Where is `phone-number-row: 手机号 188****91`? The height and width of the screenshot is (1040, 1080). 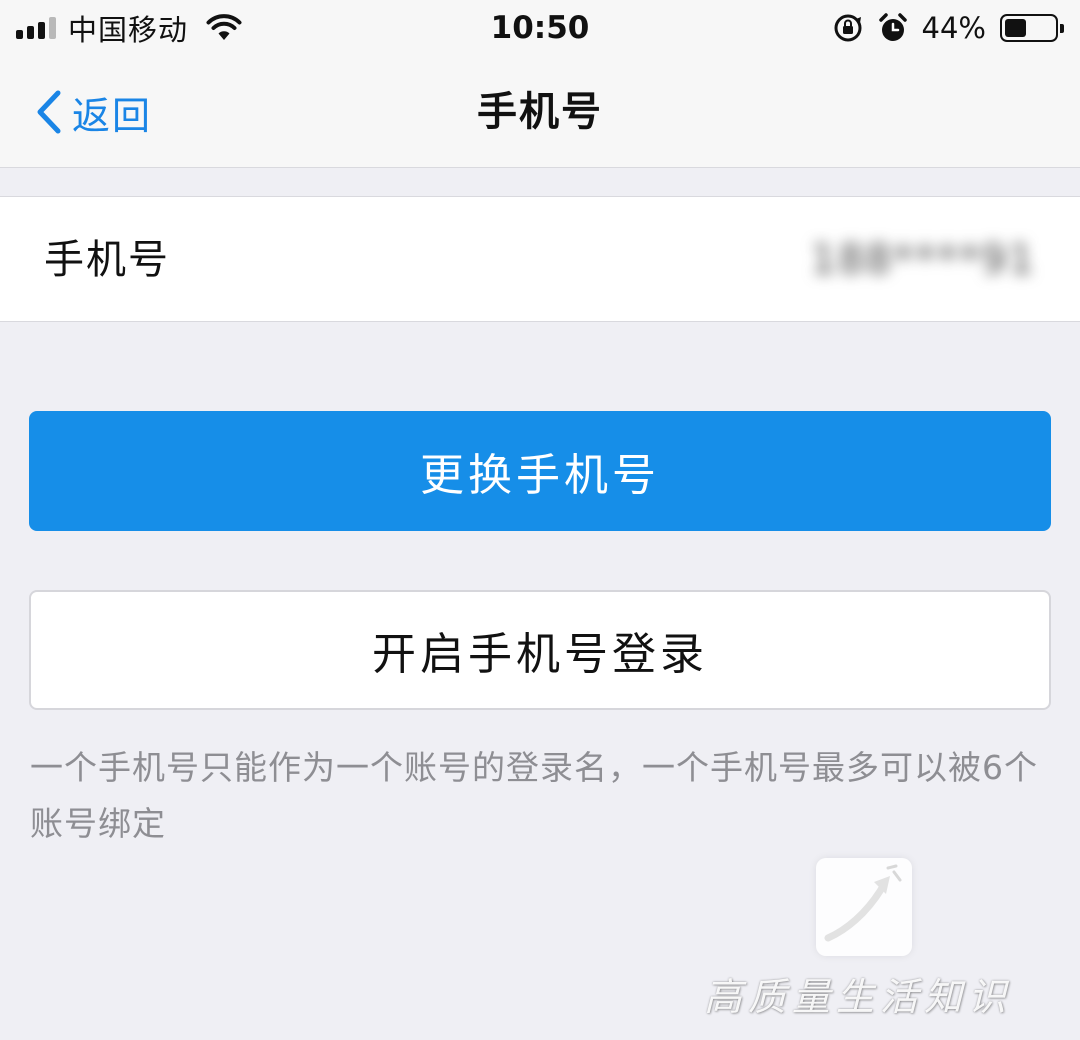
phone-number-row: 手机号 188****91 is located at coordinates (540, 259).